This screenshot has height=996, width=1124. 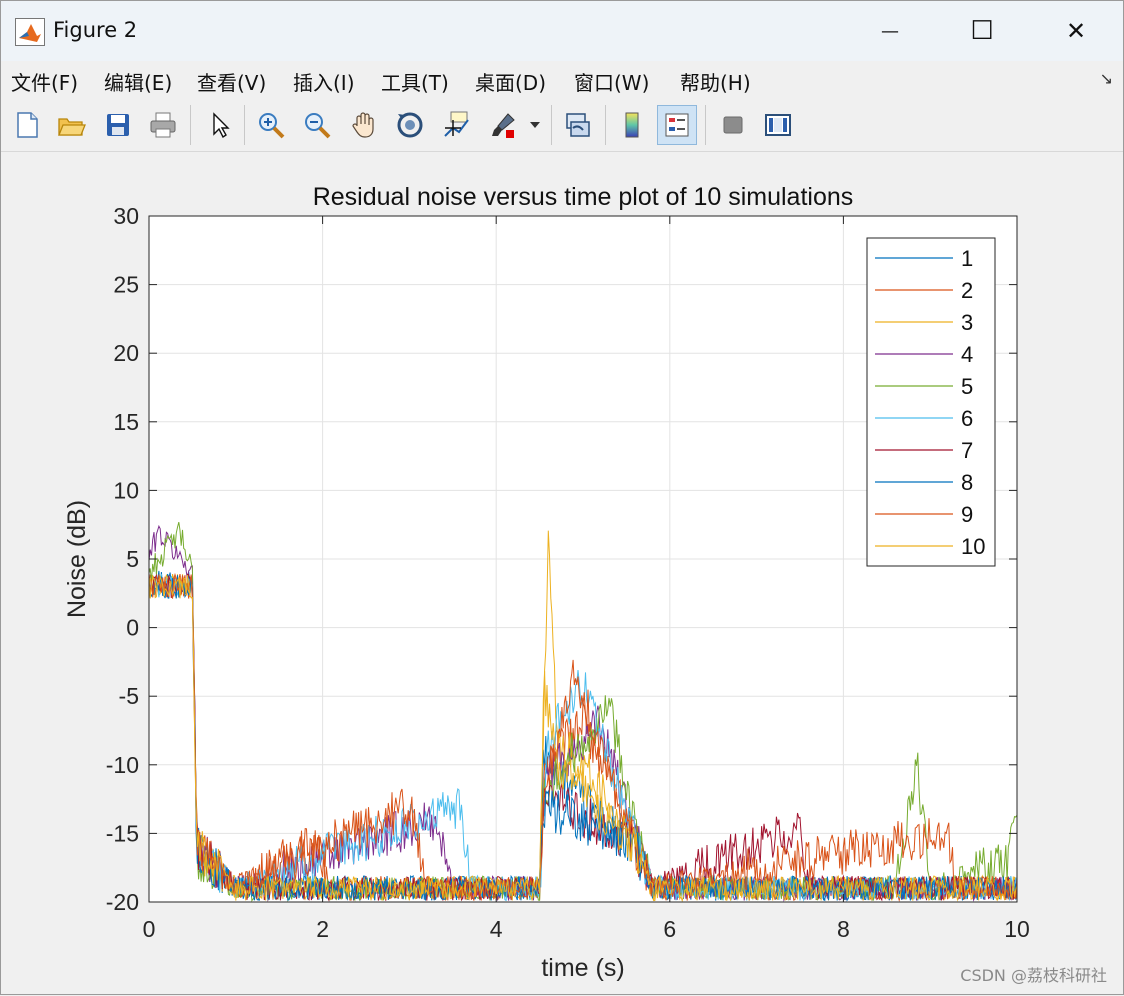 What do you see at coordinates (967, 450) in the screenshot?
I see `legend-label: 7` at bounding box center [967, 450].